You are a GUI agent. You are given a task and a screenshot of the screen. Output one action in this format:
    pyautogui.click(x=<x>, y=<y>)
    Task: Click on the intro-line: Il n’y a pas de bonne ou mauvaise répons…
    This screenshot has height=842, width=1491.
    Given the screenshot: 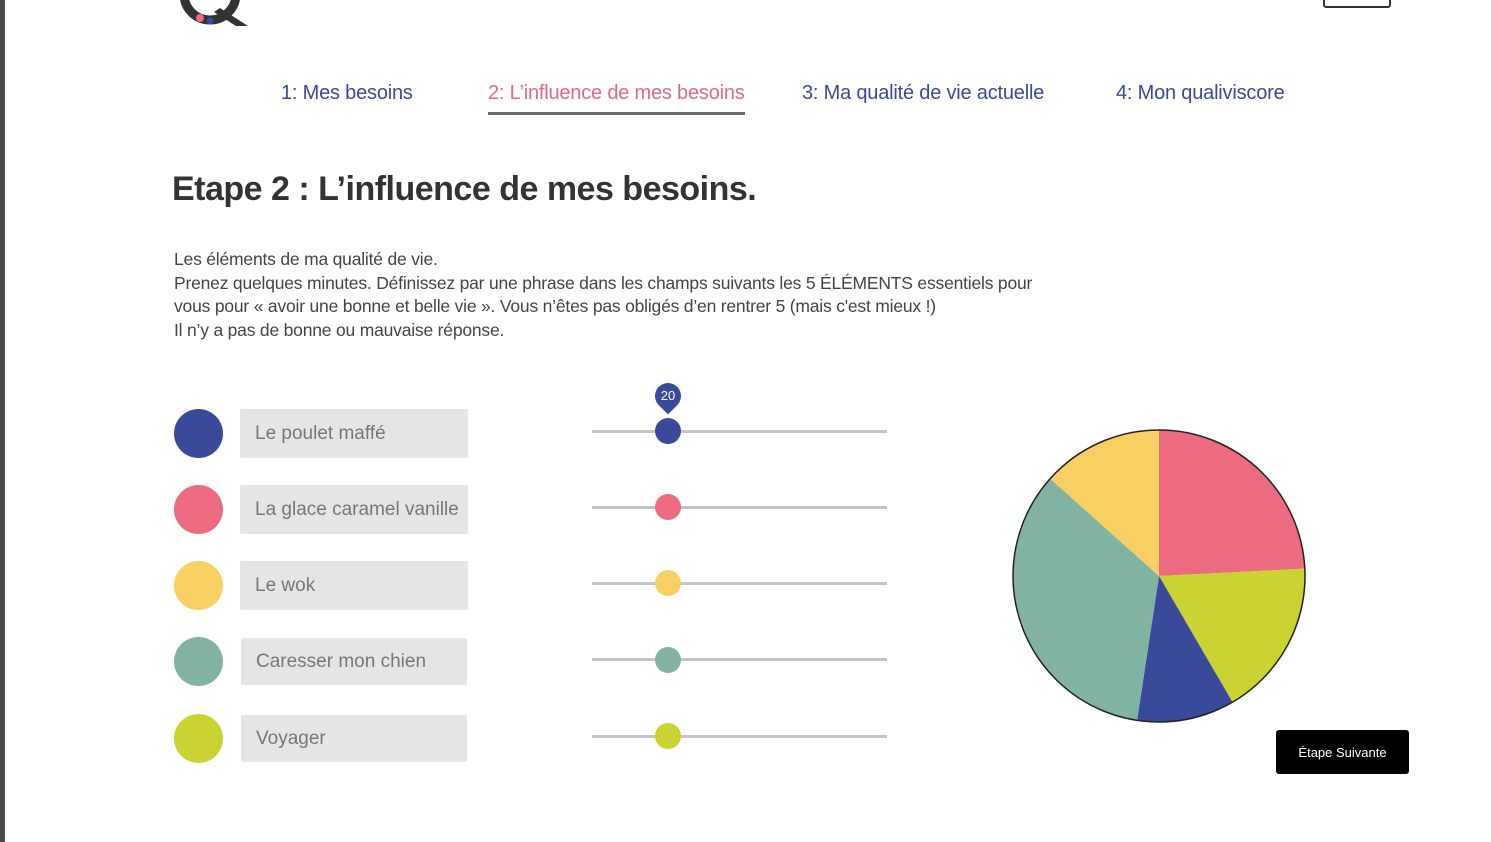 What is the action you would take?
    pyautogui.click(x=339, y=329)
    